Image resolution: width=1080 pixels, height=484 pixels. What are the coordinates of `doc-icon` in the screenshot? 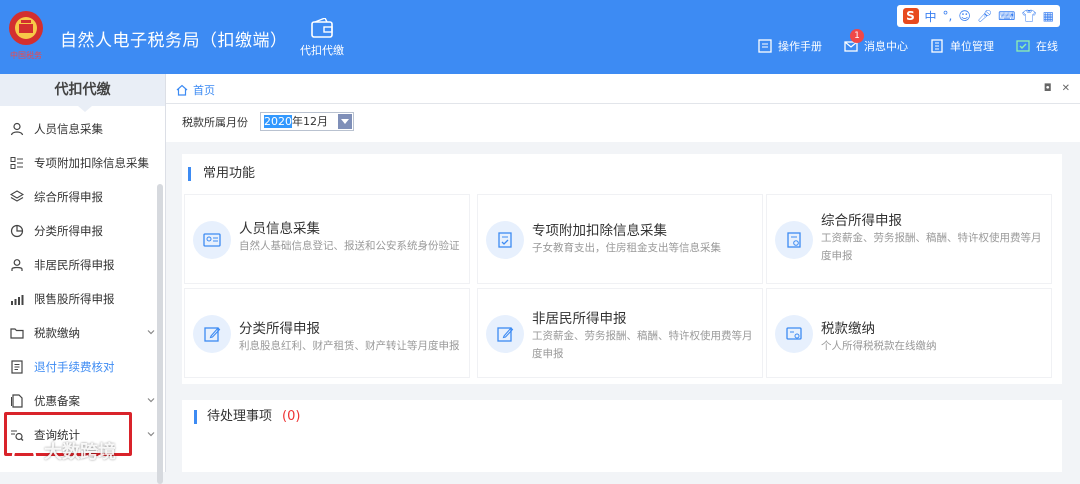 It's located at (17, 367).